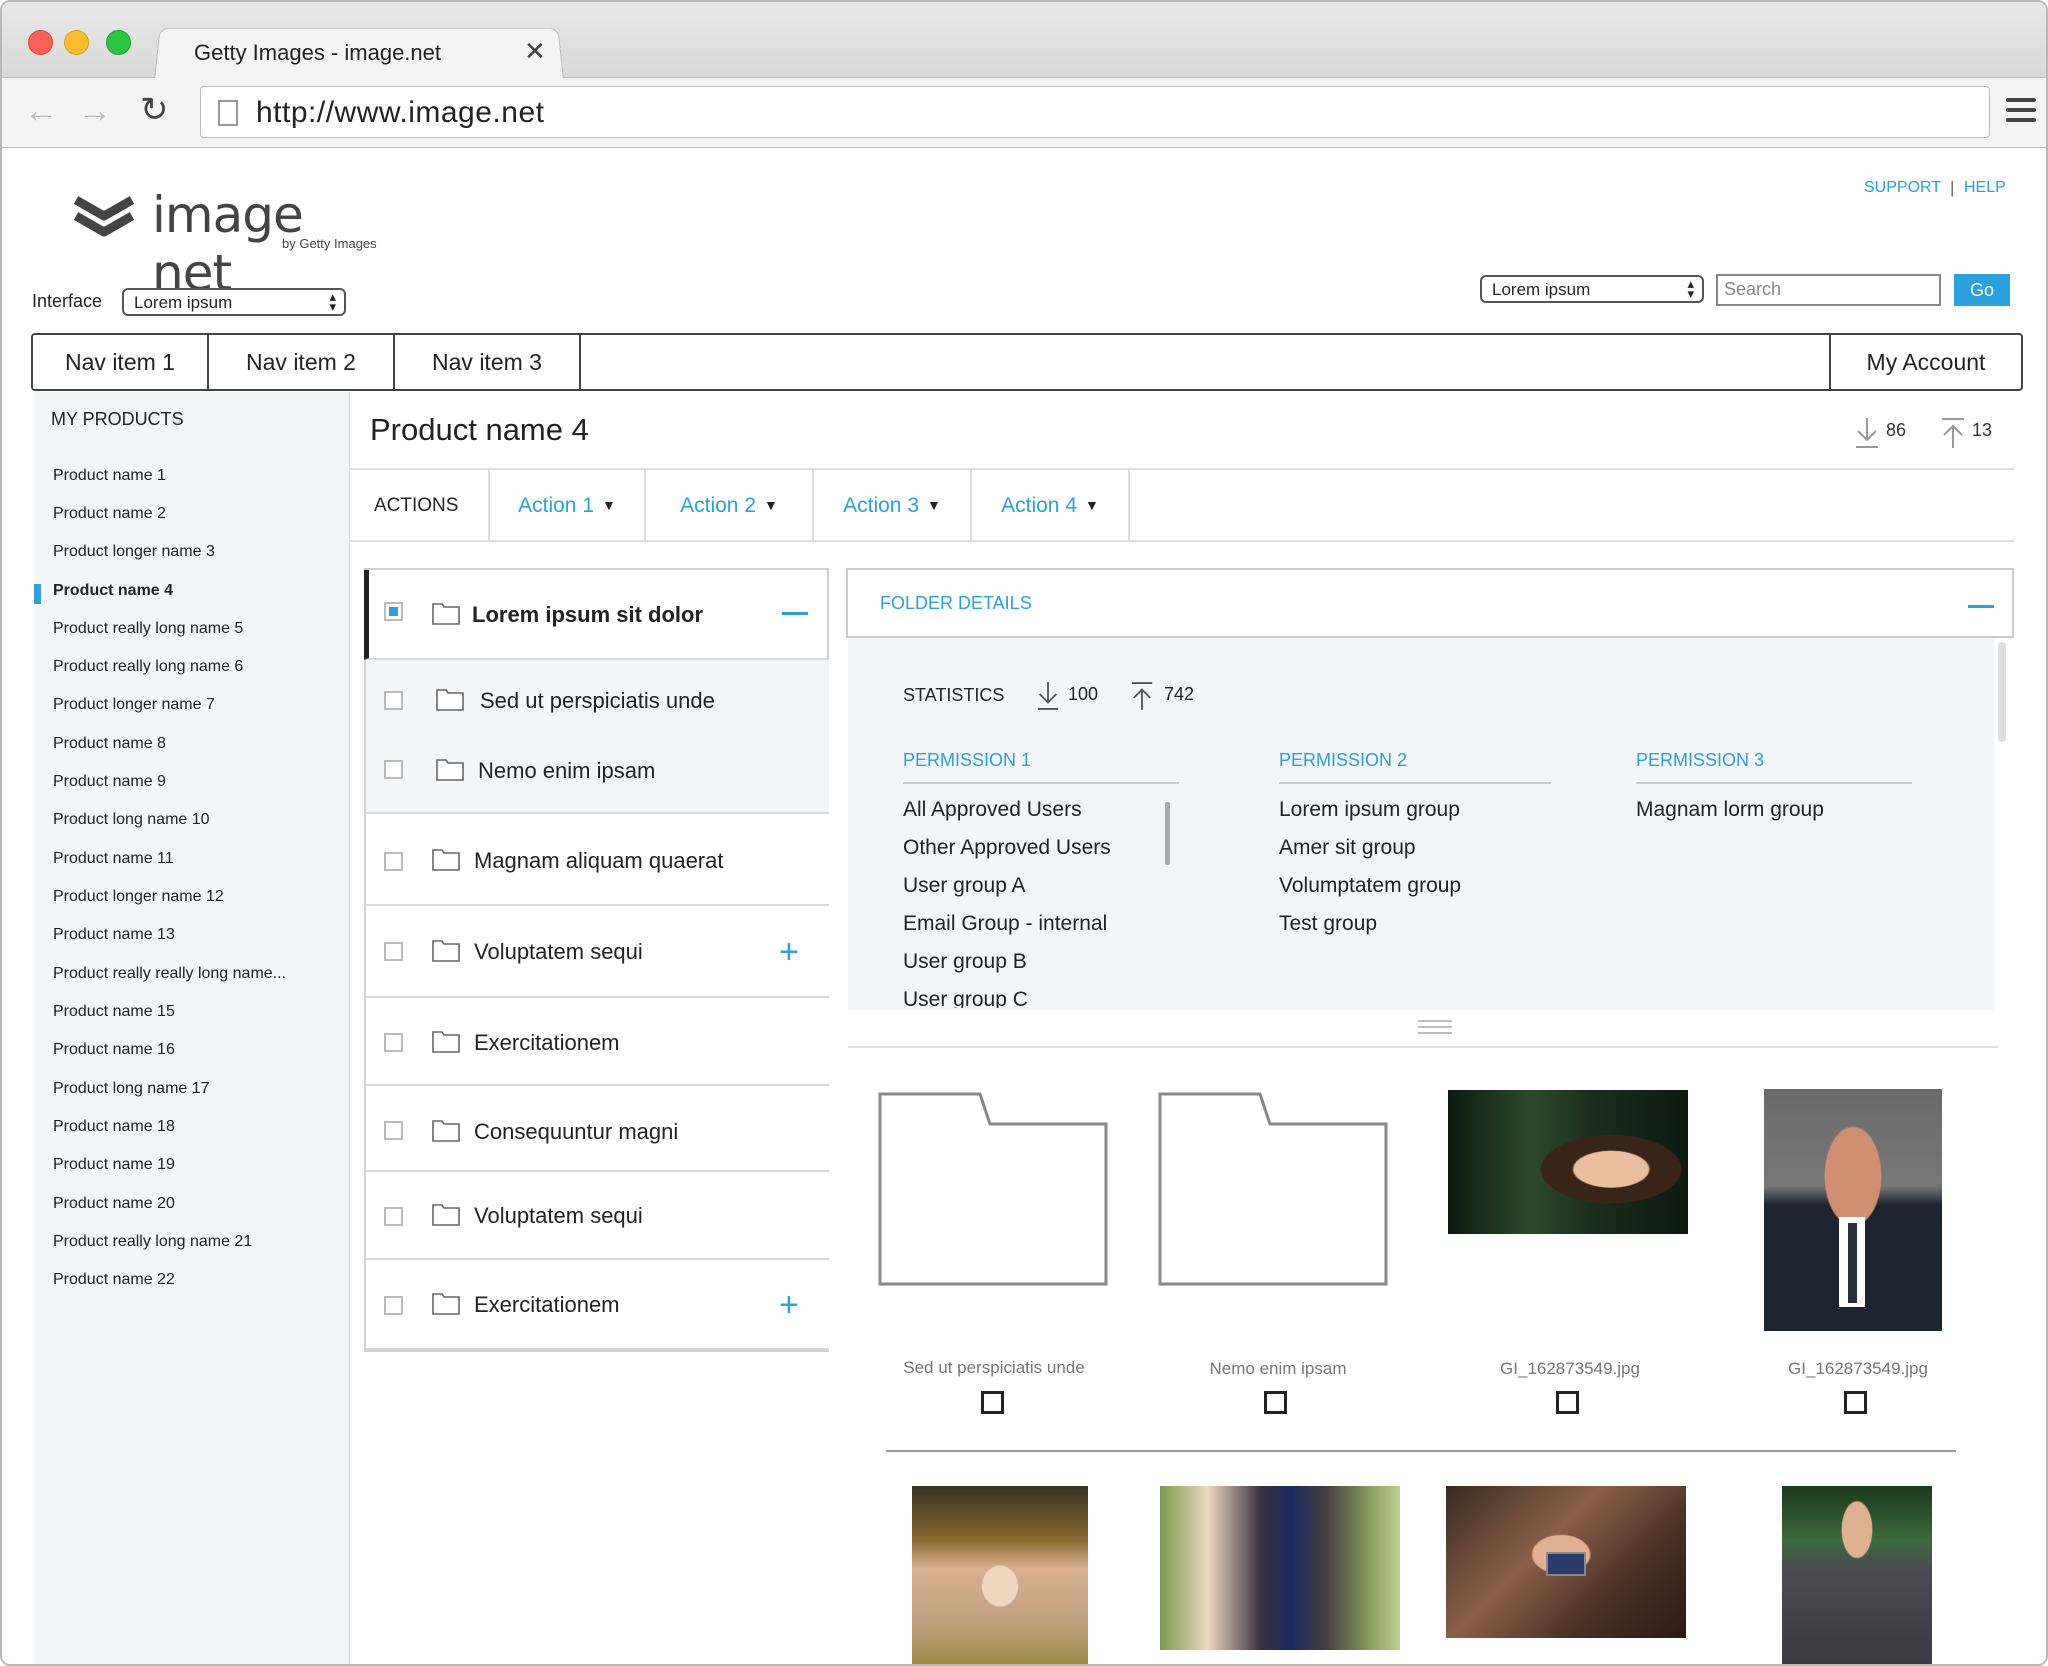 This screenshot has width=2048, height=1666. I want to click on folder-label: Lorem ipsum sit dolor, so click(588, 614).